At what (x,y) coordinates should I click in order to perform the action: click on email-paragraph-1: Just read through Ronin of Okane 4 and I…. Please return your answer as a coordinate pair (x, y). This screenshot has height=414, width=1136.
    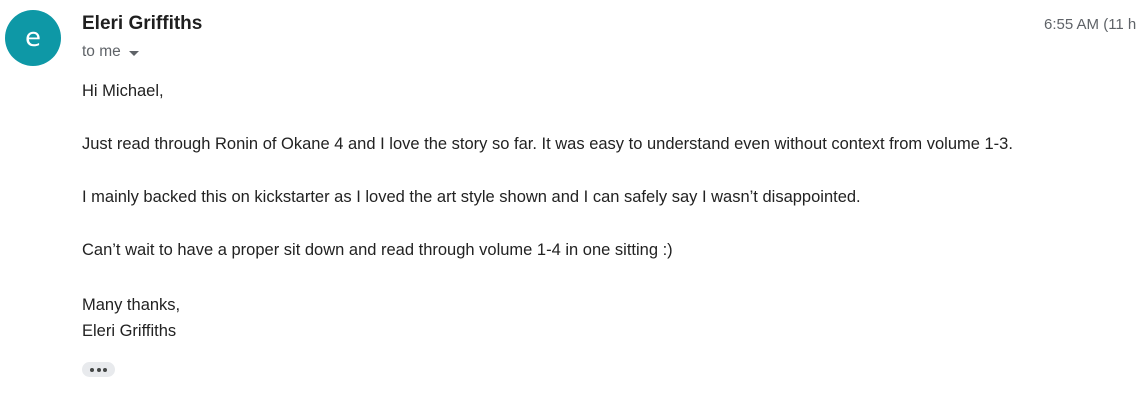
    Looking at the image, I should click on (547, 144).